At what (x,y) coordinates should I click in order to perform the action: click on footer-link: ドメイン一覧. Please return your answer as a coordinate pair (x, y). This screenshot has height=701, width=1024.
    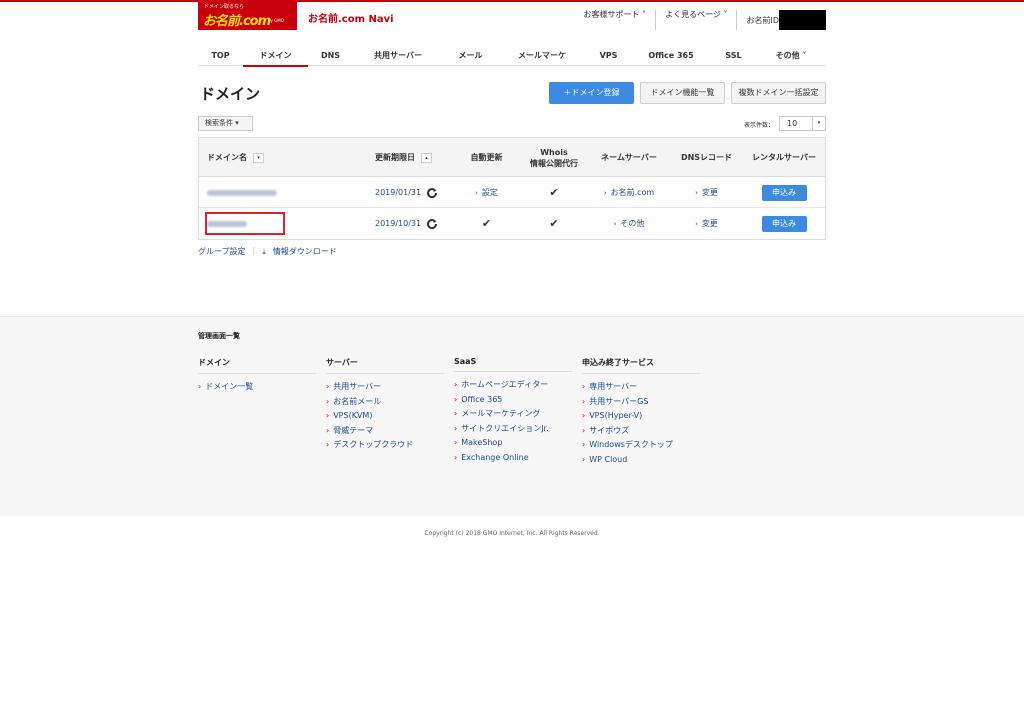
    Looking at the image, I should click on (257, 387).